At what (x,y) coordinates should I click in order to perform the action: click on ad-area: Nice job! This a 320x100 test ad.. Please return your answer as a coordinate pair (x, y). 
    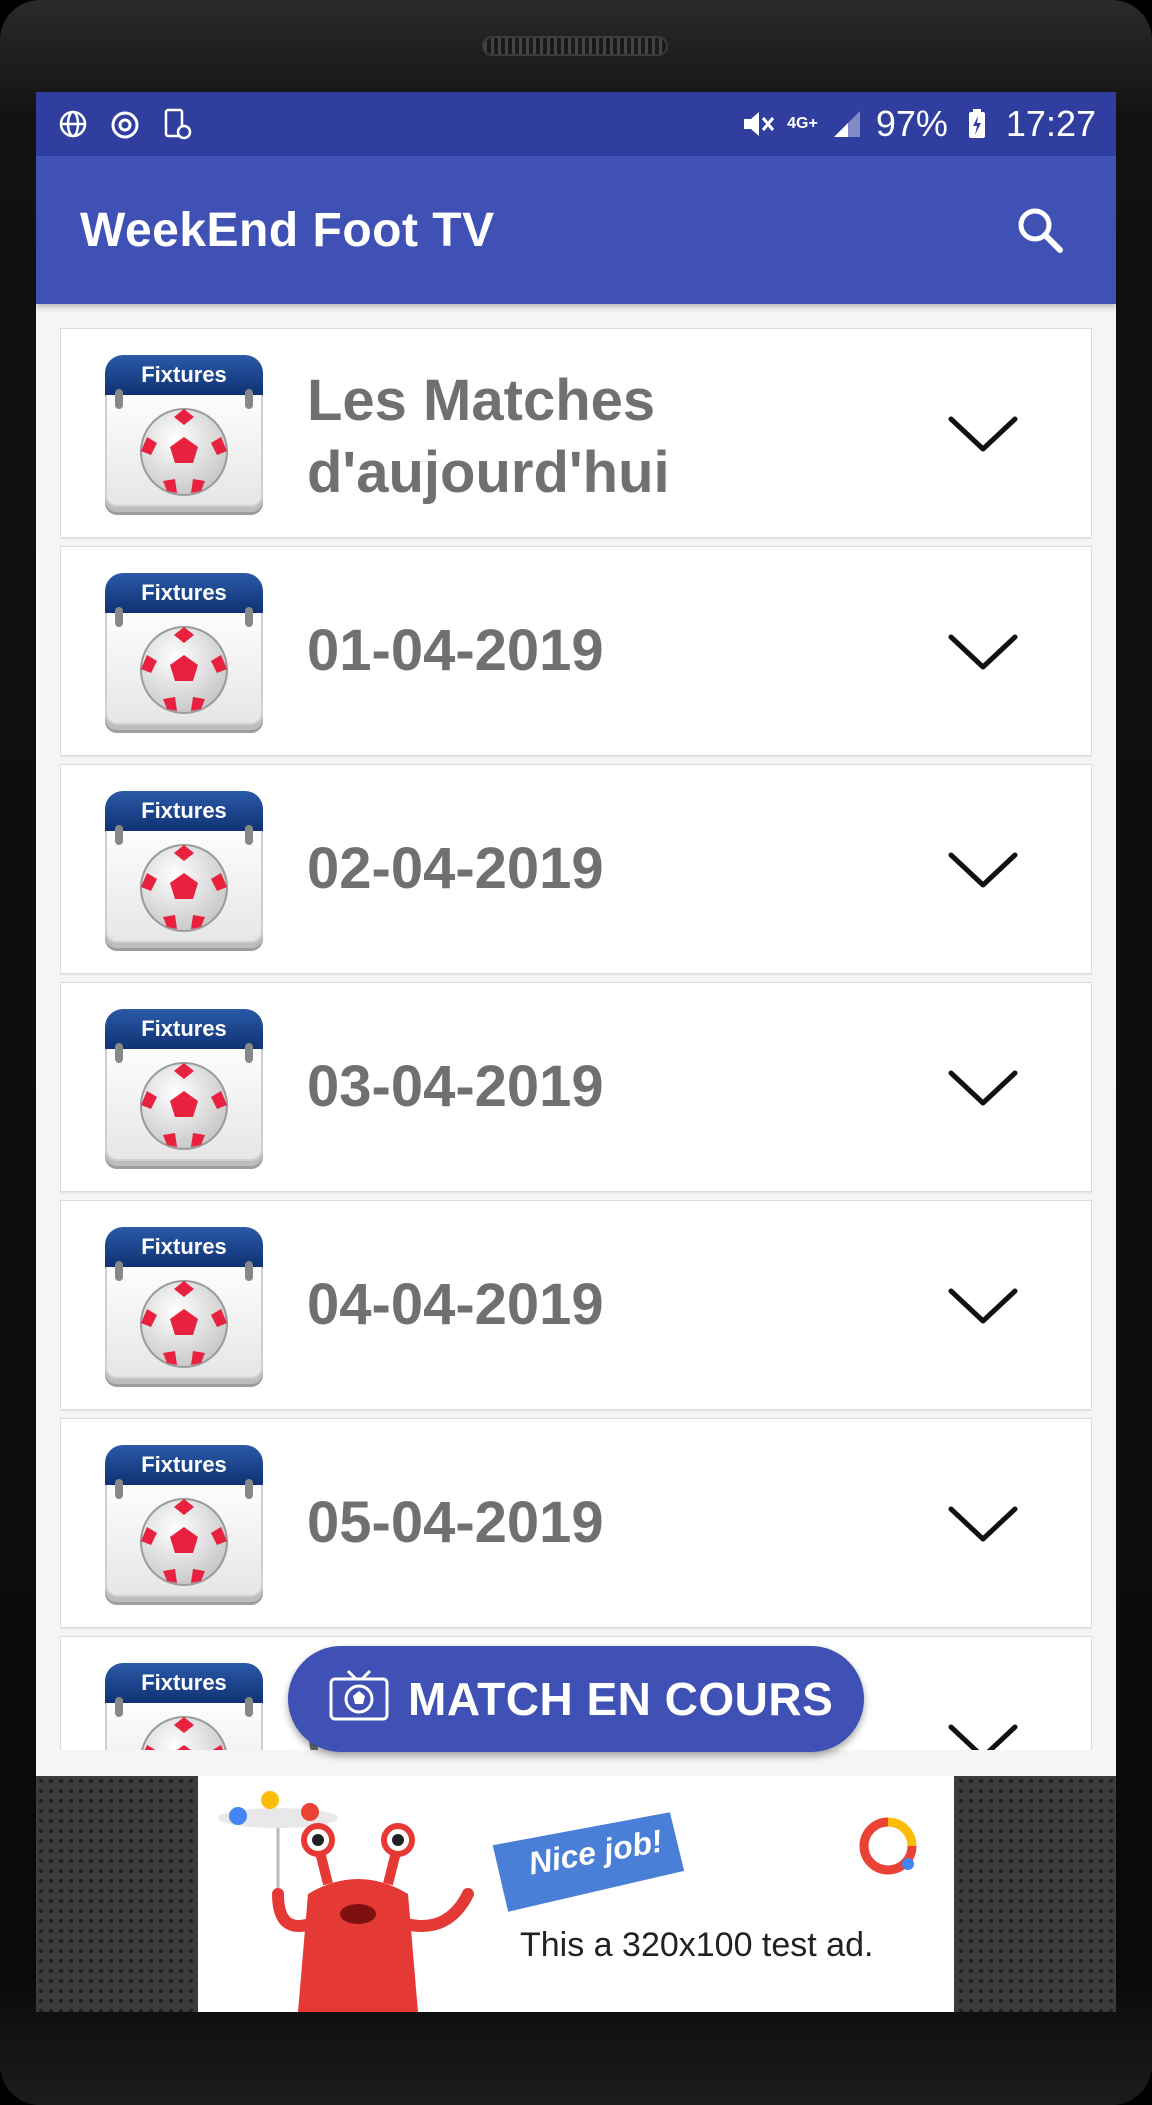
    Looking at the image, I should click on (576, 1894).